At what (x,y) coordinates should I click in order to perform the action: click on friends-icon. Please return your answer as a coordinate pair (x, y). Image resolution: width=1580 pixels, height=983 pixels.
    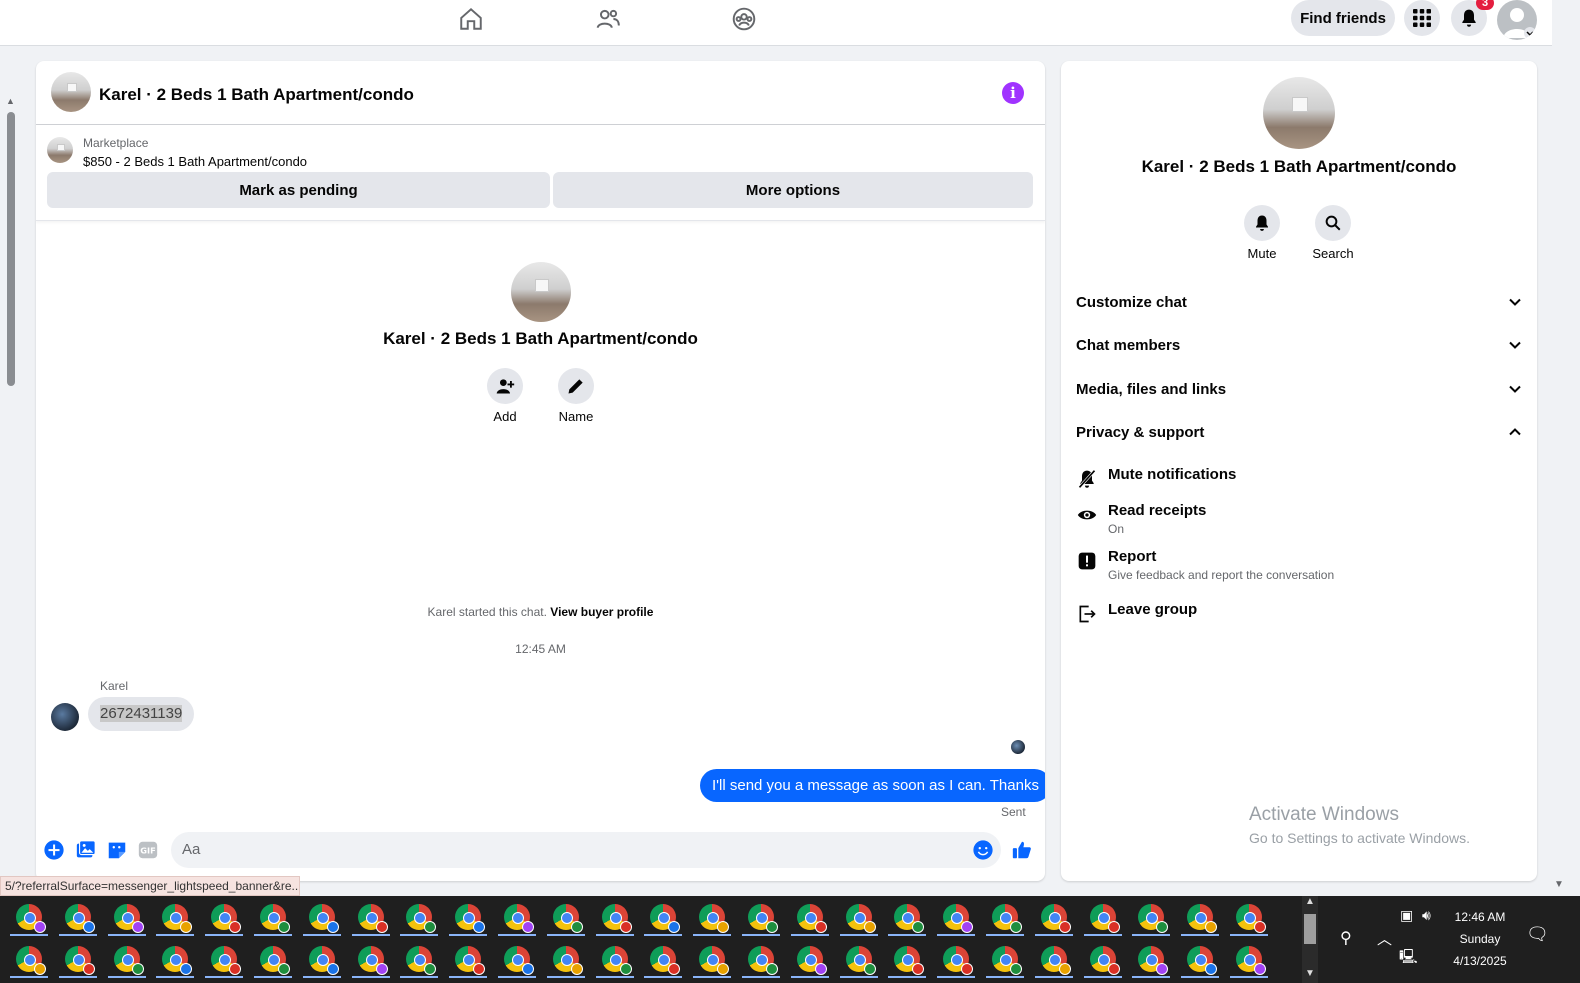
    Looking at the image, I should click on (608, 19).